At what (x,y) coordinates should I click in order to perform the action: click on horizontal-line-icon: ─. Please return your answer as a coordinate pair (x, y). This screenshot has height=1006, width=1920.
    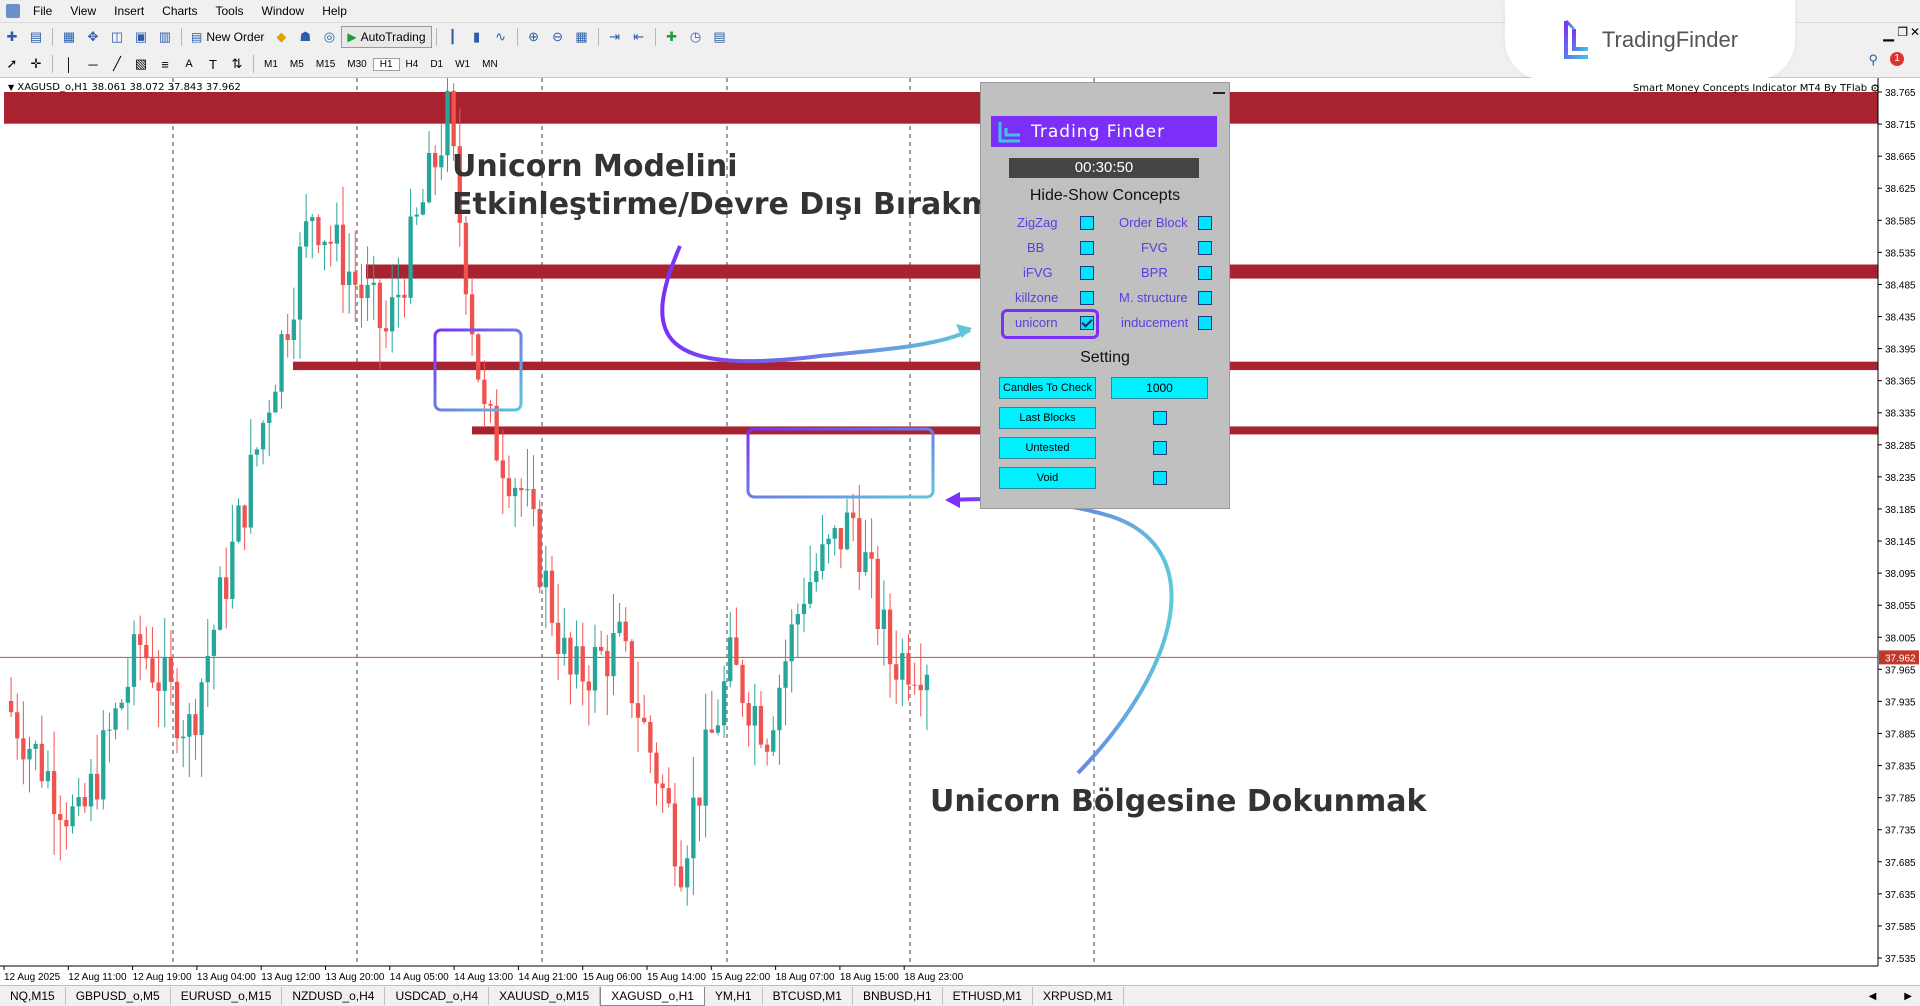
    Looking at the image, I should click on (93, 64).